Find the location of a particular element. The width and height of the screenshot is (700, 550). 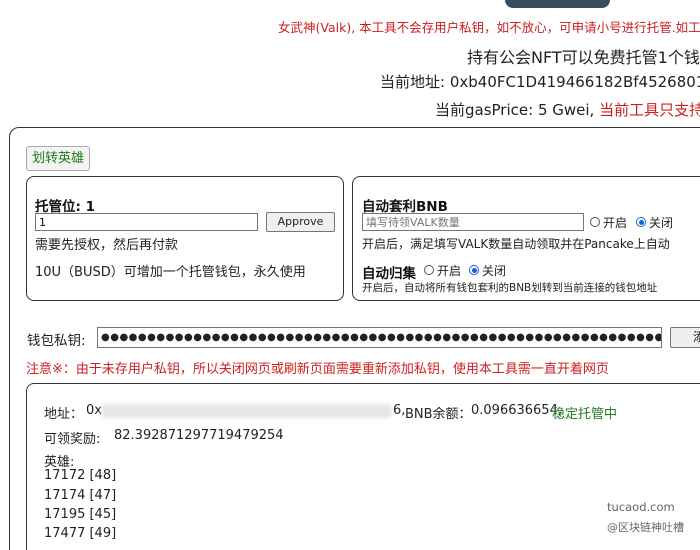

auto-collect-desc: 开启后，自动将所有钱包套利的BNB划转到当前连接的钱包地址 is located at coordinates (510, 288).